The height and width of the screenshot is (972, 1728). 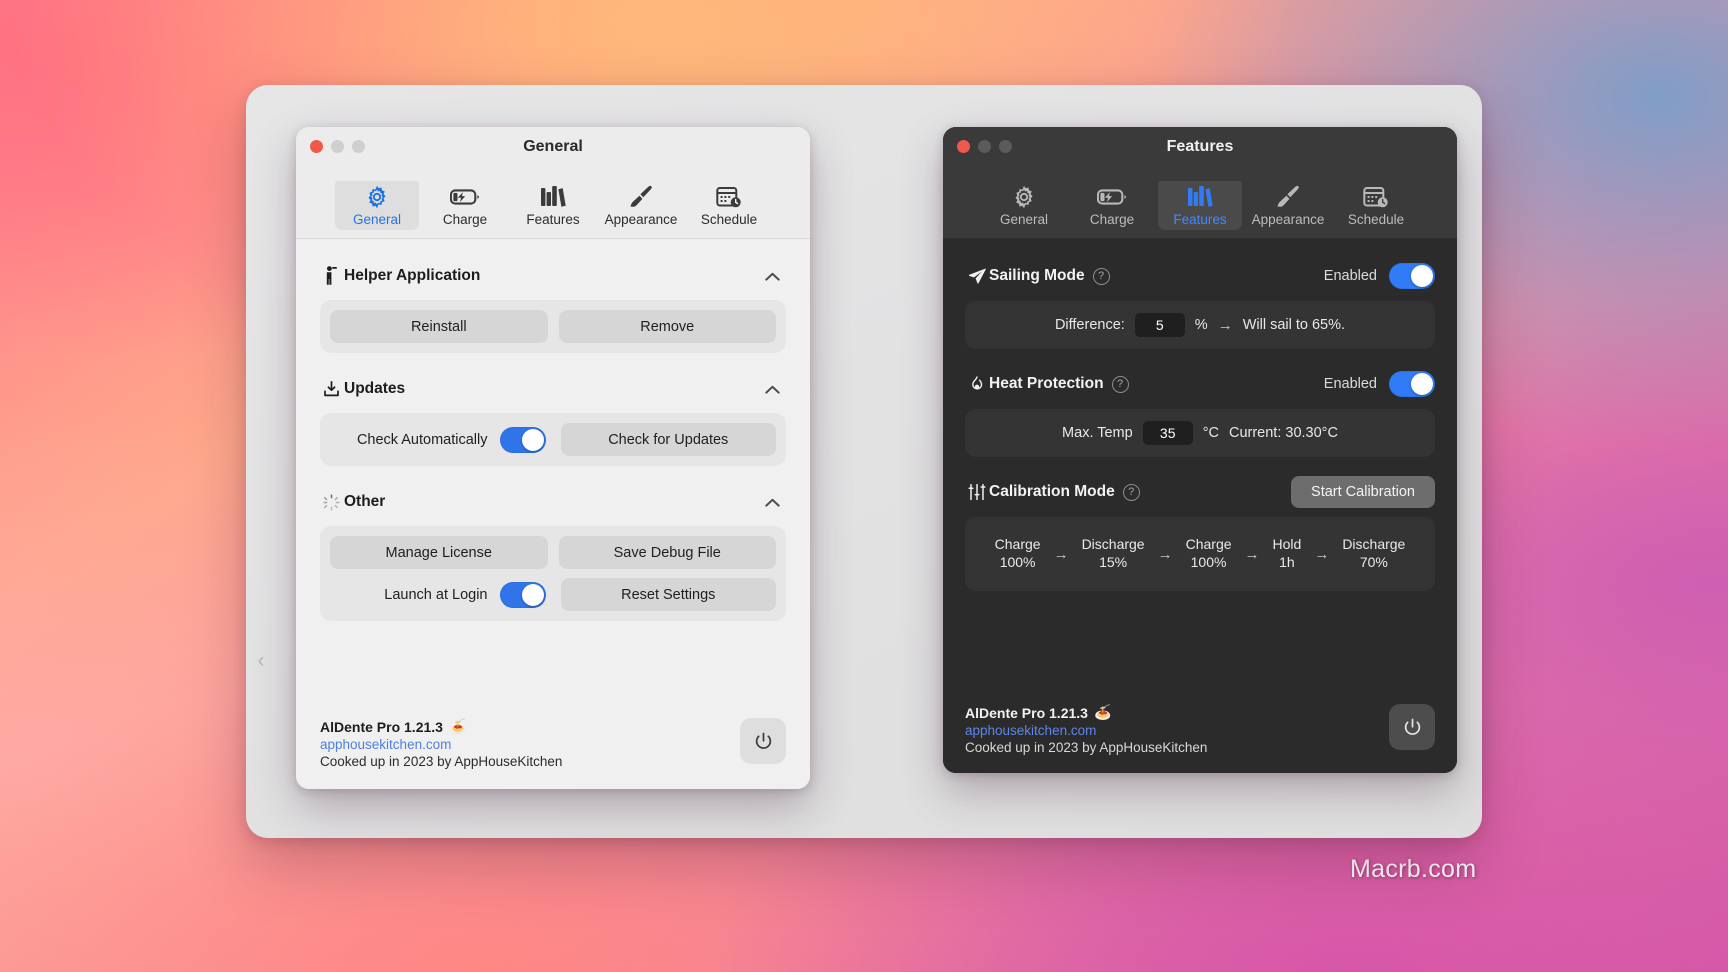 What do you see at coordinates (441, 726) in the screenshot?
I see `light-app-version: AlDente Pro 1.21.3 🍝` at bounding box center [441, 726].